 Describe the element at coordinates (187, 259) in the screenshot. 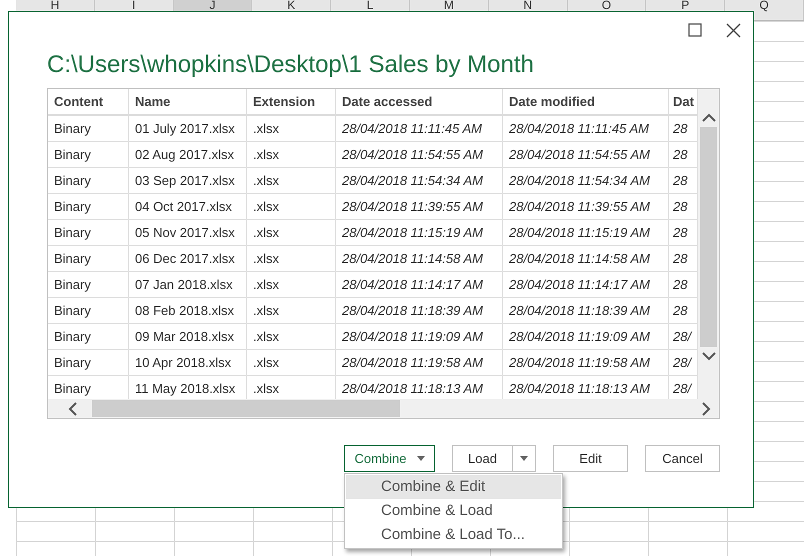

I see `table-cell: 06 Dec 2017.xlsx` at that location.